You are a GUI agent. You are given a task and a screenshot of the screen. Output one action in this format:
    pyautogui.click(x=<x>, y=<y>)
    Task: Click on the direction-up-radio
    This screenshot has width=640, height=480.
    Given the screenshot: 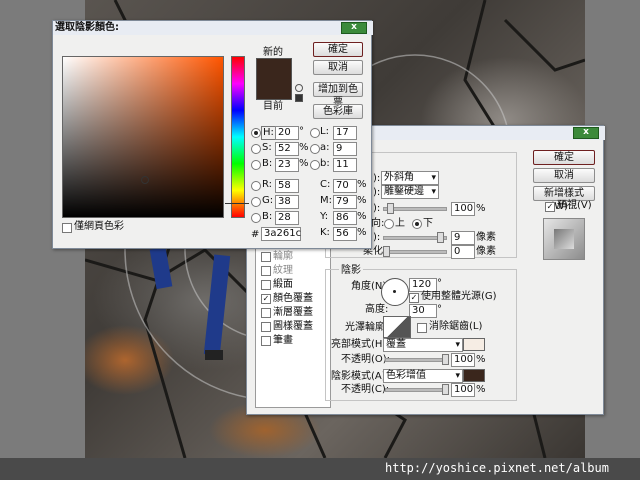 What is the action you would take?
    pyautogui.click(x=389, y=224)
    